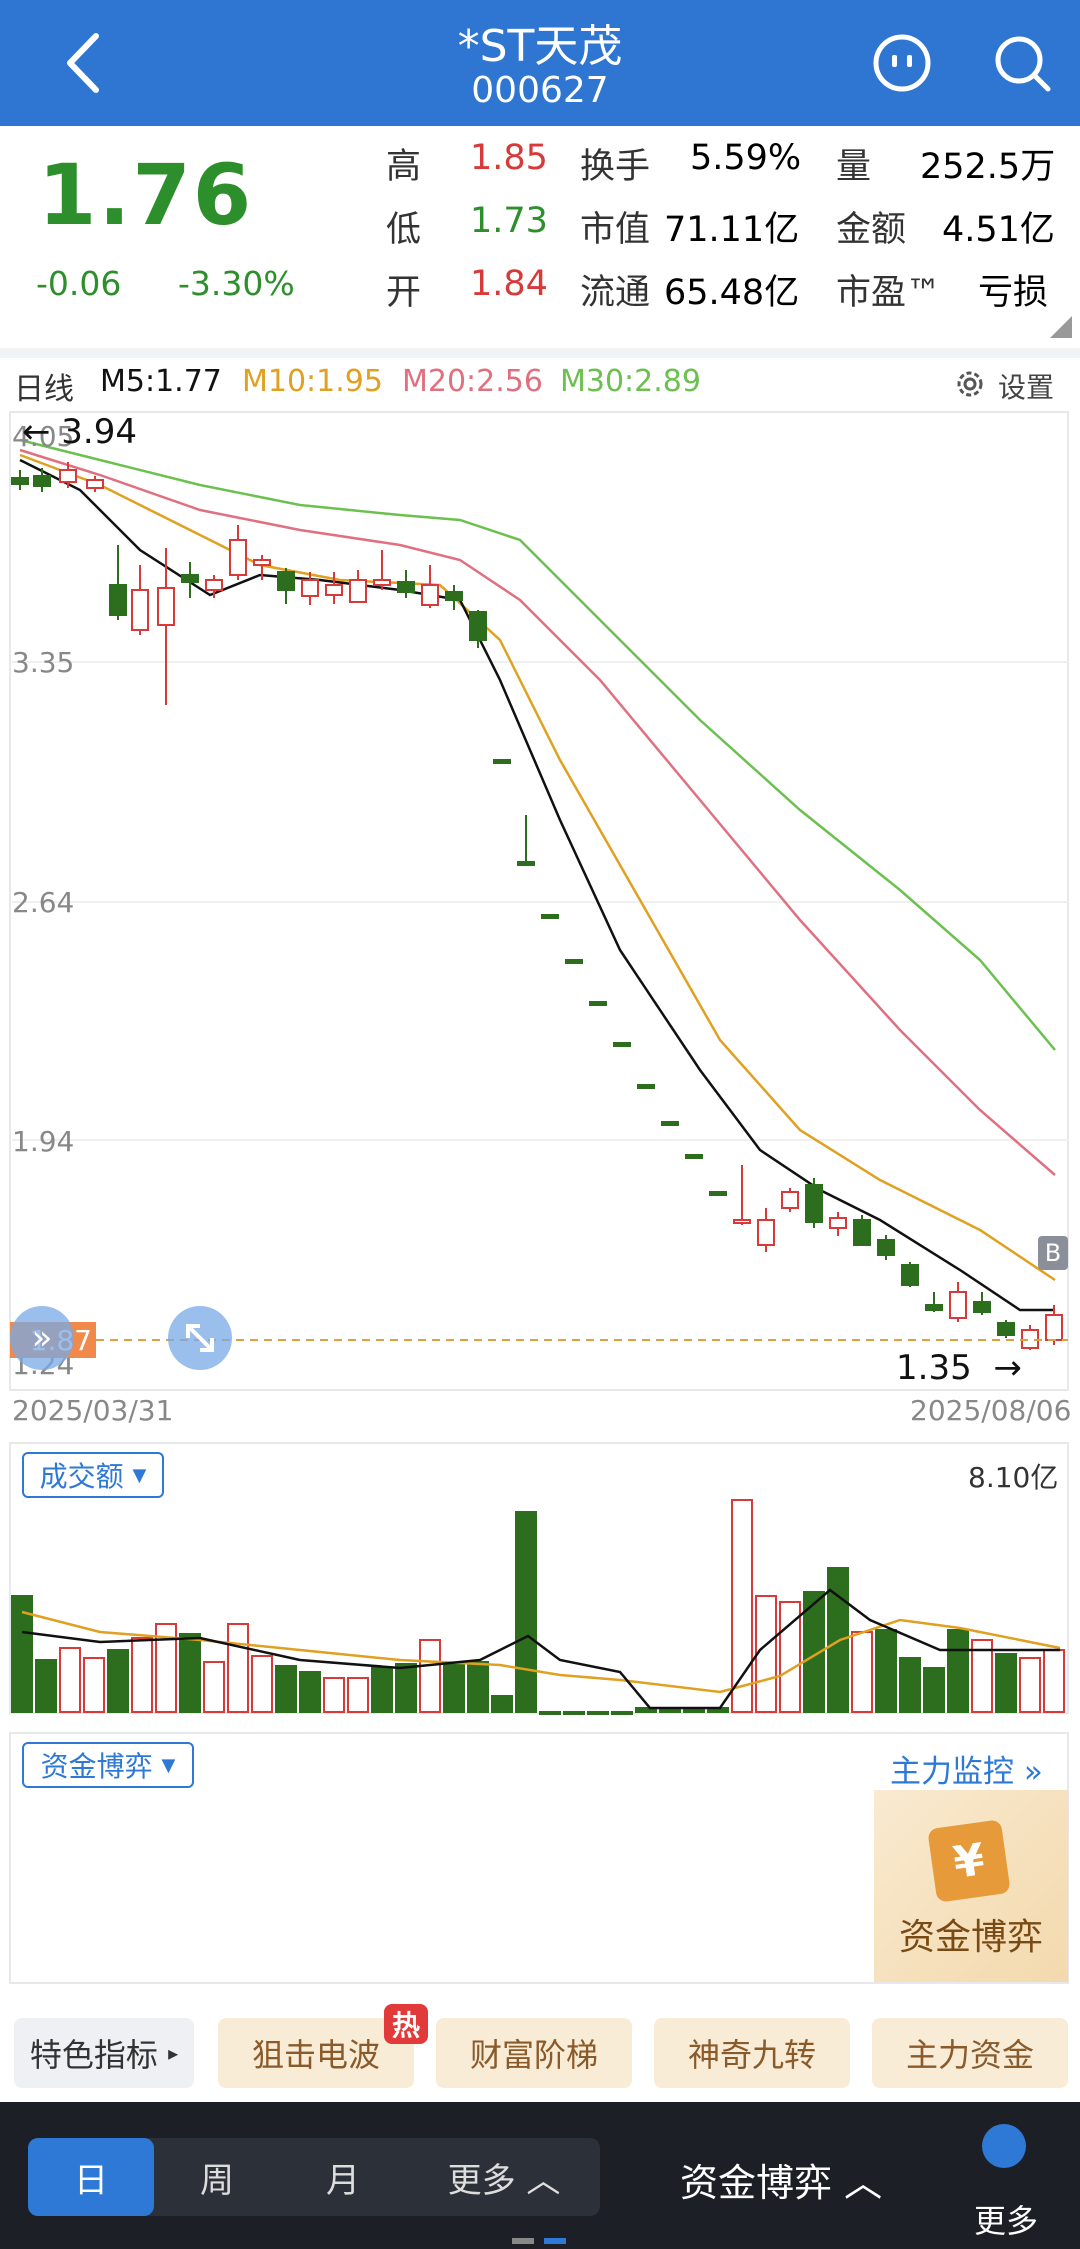 This screenshot has width=1080, height=2249. Describe the element at coordinates (952, 1772) in the screenshot. I see `monitor-link-label: 主力监控` at that location.